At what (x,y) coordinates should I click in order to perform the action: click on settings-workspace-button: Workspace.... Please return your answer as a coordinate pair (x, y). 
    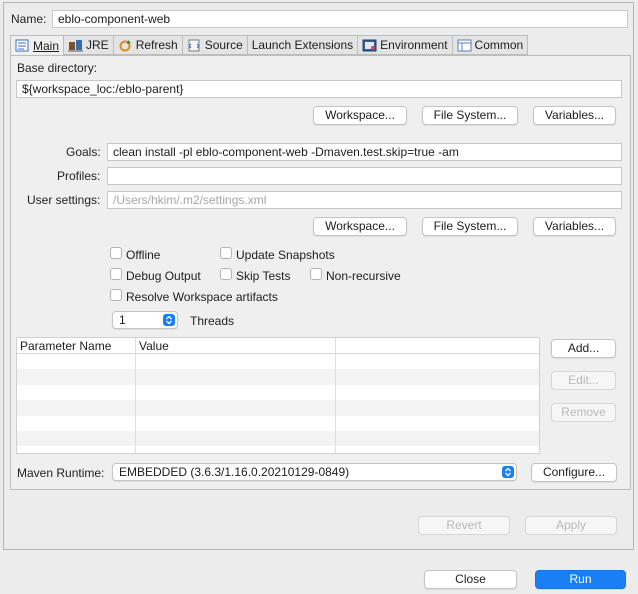
    Looking at the image, I should click on (360, 226).